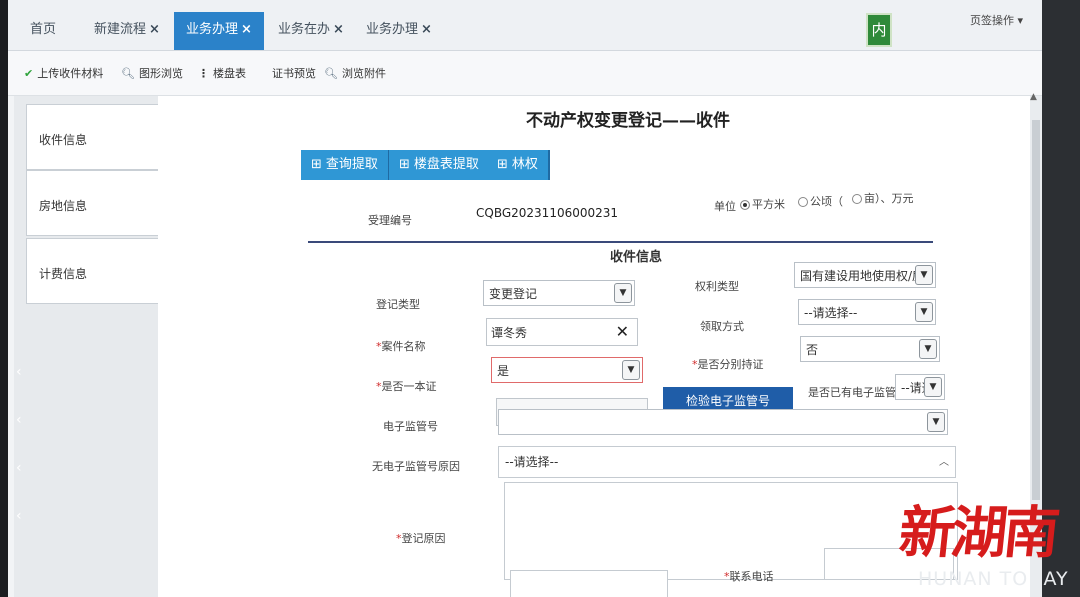 This screenshot has width=1080, height=597. Describe the element at coordinates (725, 206) in the screenshot. I see `unit-label: 单位` at that location.